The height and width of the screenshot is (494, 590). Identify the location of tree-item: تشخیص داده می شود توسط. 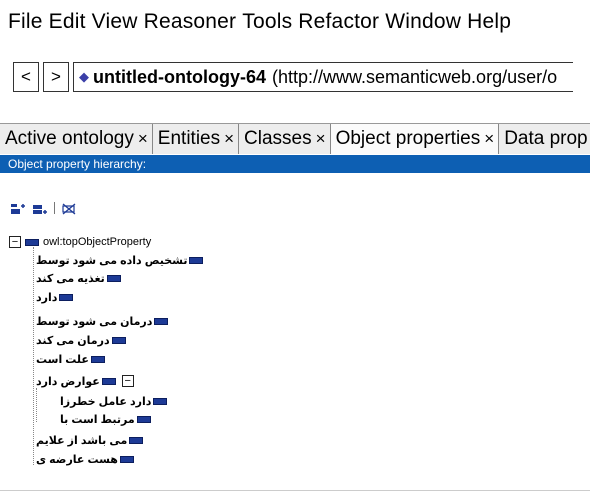
(120, 260).